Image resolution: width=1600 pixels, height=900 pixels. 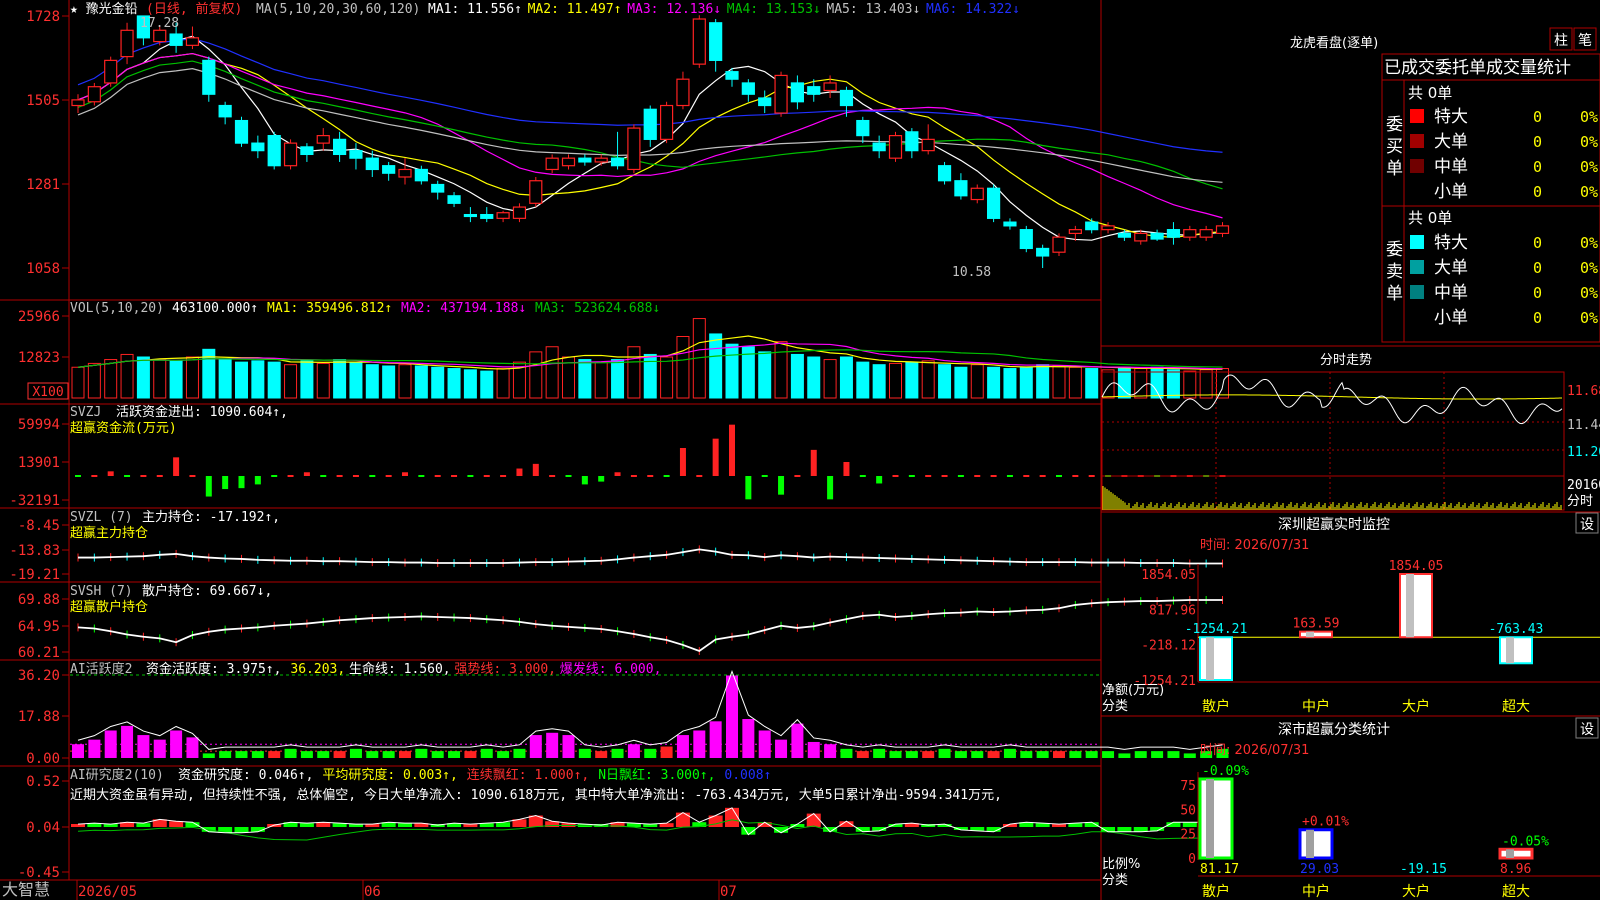 I want to click on ma-item-6: MA6: 14.322↓, so click(x=973, y=9).